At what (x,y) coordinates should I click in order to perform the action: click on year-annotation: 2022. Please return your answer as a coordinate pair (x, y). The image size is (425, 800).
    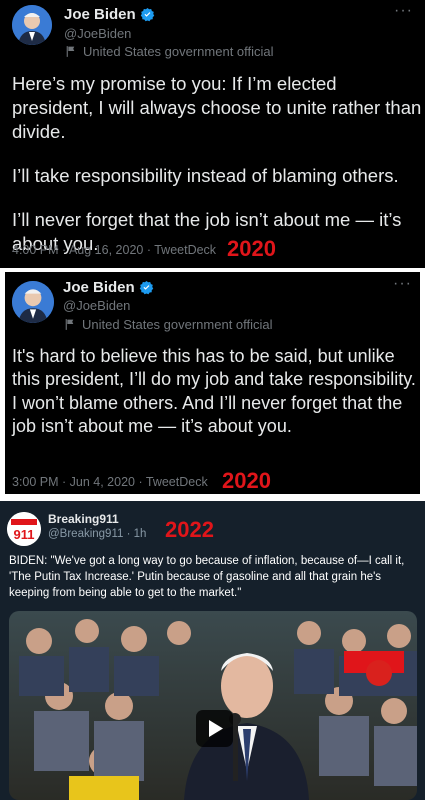
    Looking at the image, I should click on (189, 529).